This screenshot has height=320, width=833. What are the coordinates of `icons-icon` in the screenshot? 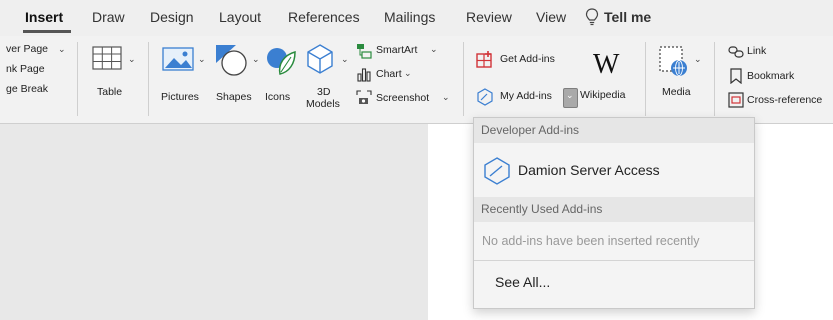 It's located at (281, 61).